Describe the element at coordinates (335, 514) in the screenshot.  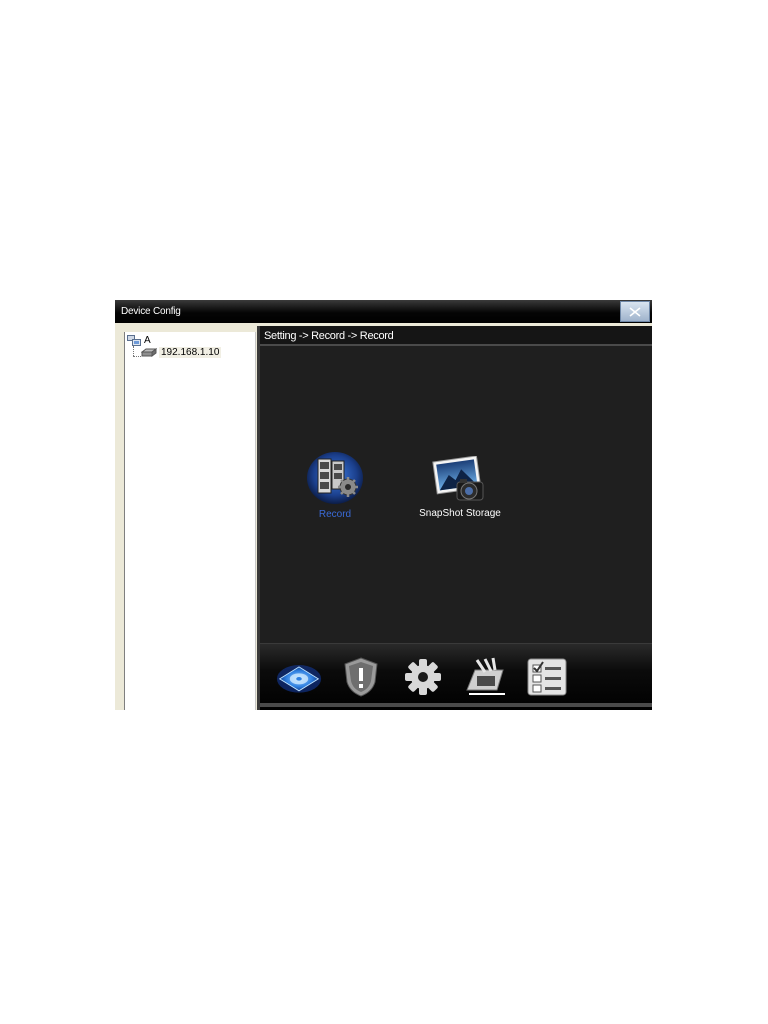
I see `record-label: Record` at that location.